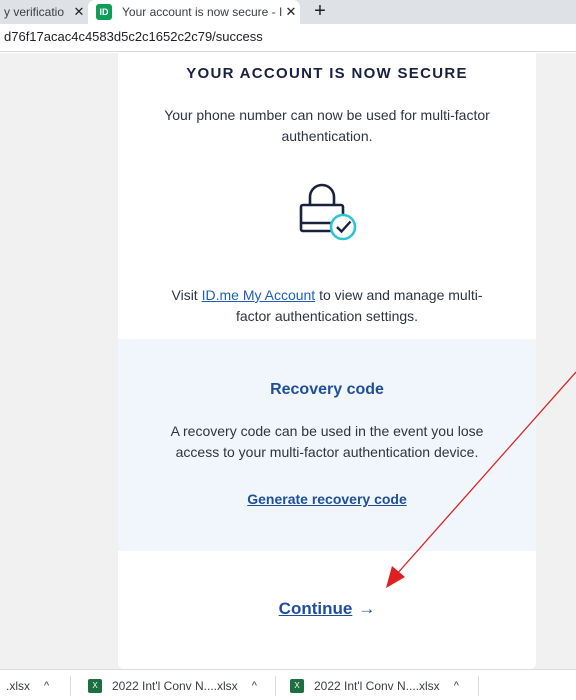  Describe the element at coordinates (104, 12) in the screenshot. I see `idme-favicon-icon: ID` at that location.